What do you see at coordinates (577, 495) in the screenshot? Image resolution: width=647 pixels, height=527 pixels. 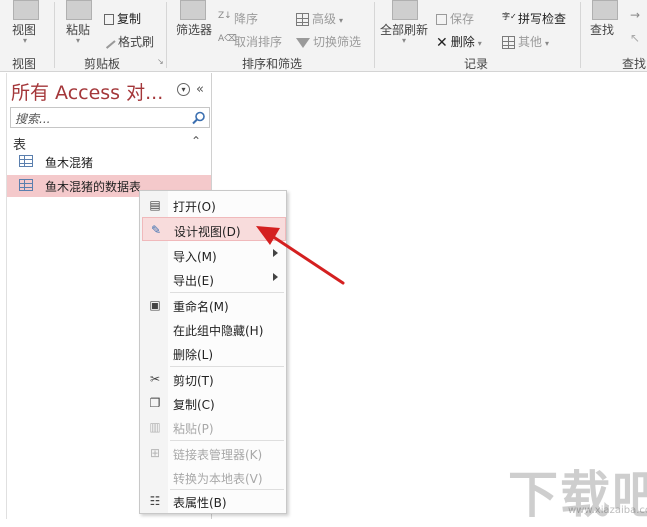 I see `watermark-logo: 下载吧` at bounding box center [577, 495].